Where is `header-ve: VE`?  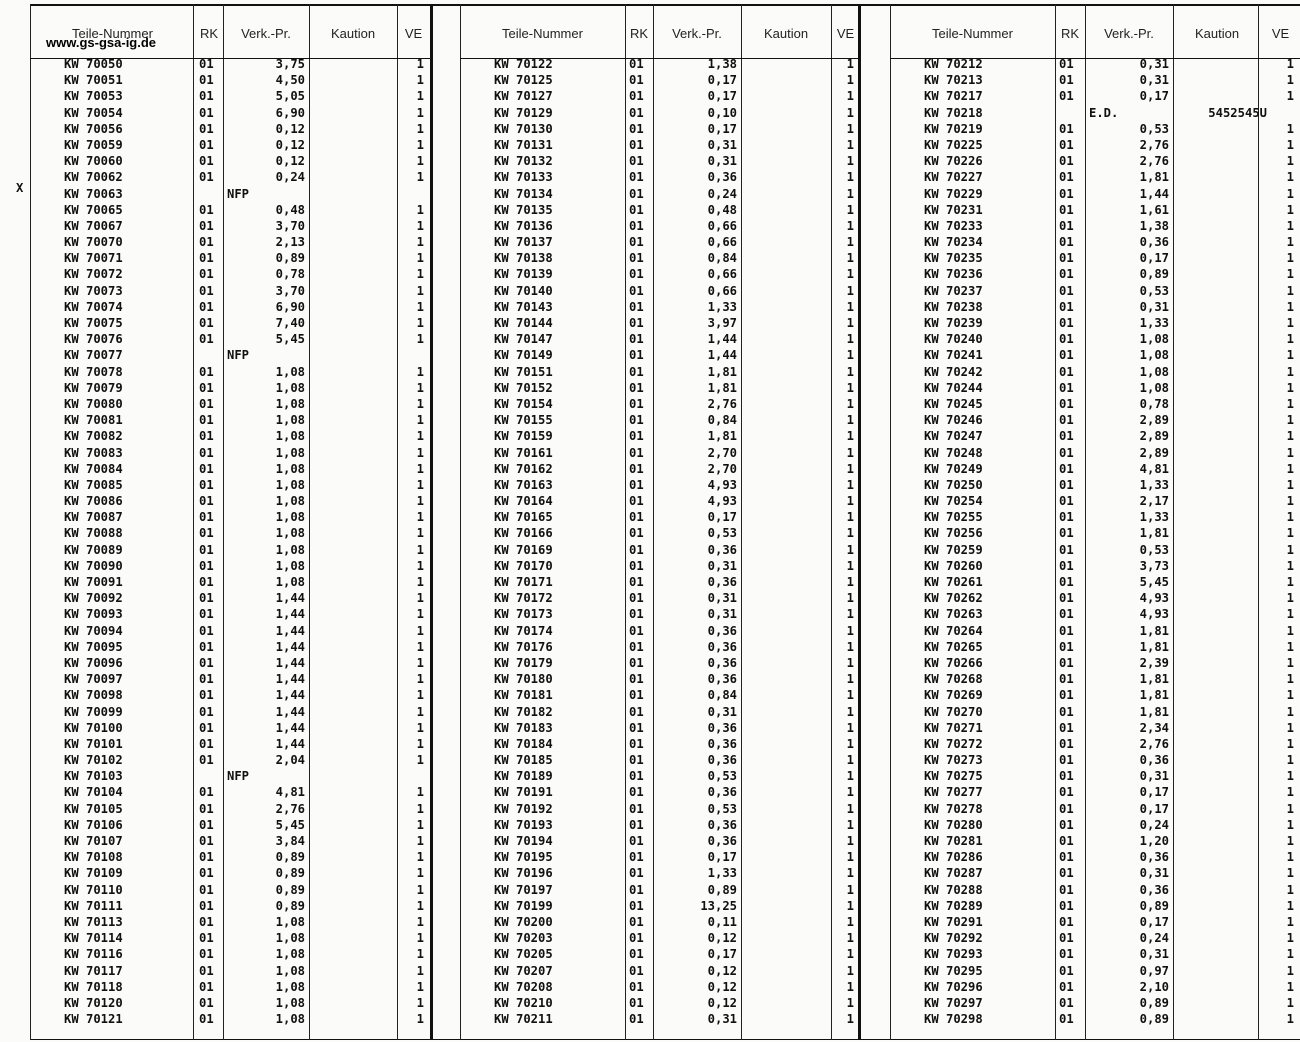
header-ve: VE is located at coordinates (1280, 33).